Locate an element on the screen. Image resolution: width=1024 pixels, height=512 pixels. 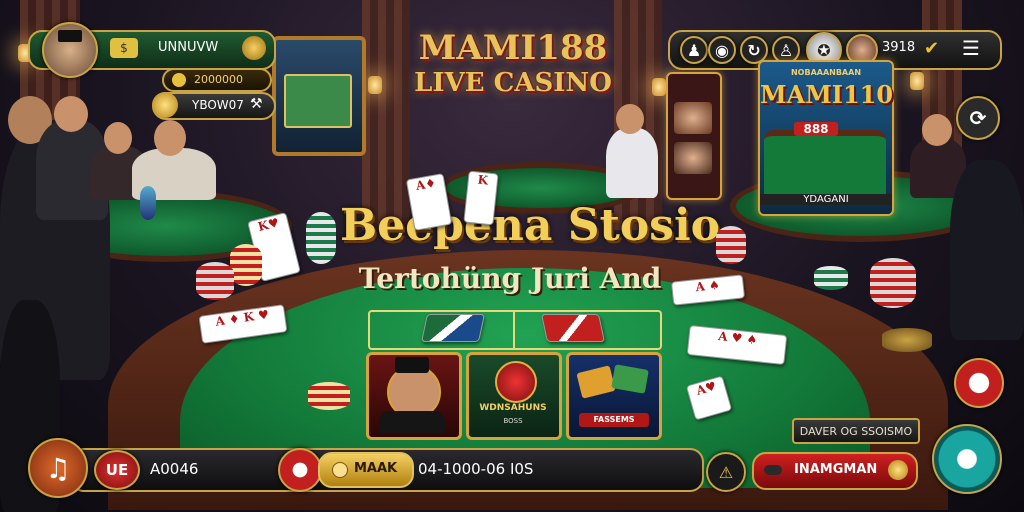
betting-area is located at coordinates (515, 330).